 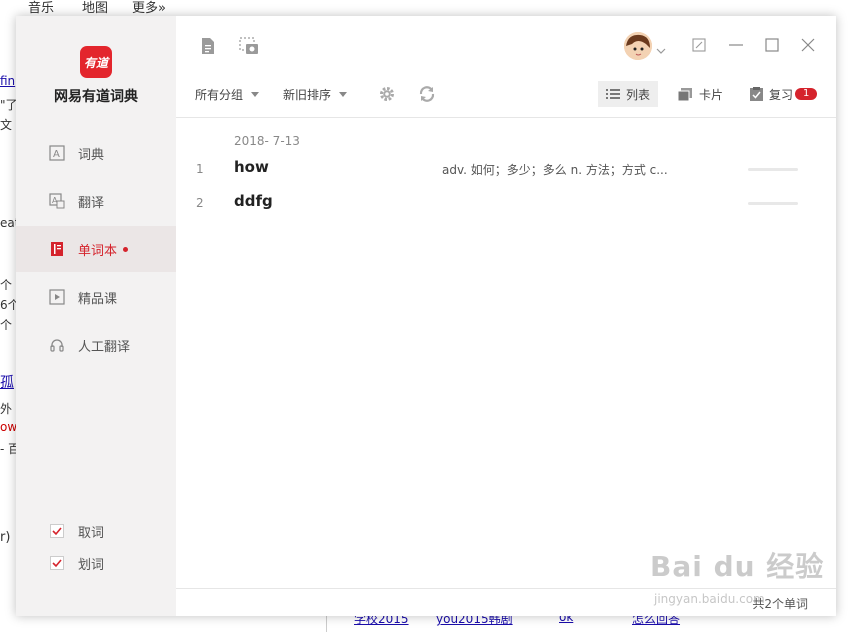 What do you see at coordinates (149, 8) in the screenshot?
I see `topnav-more-link: 更多»` at bounding box center [149, 8].